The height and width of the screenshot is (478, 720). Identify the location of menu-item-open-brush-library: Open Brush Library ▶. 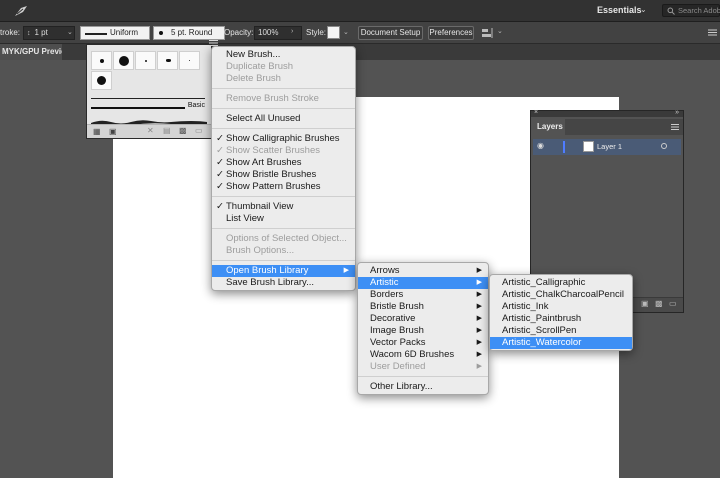
(283, 271).